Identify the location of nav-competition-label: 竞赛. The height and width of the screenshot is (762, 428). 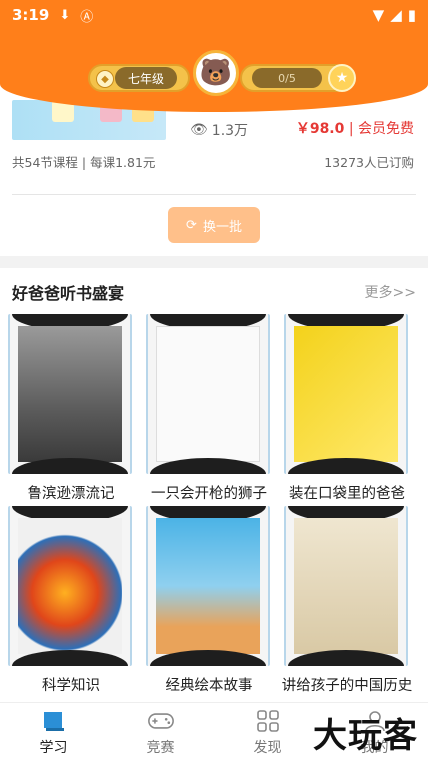
(160, 747).